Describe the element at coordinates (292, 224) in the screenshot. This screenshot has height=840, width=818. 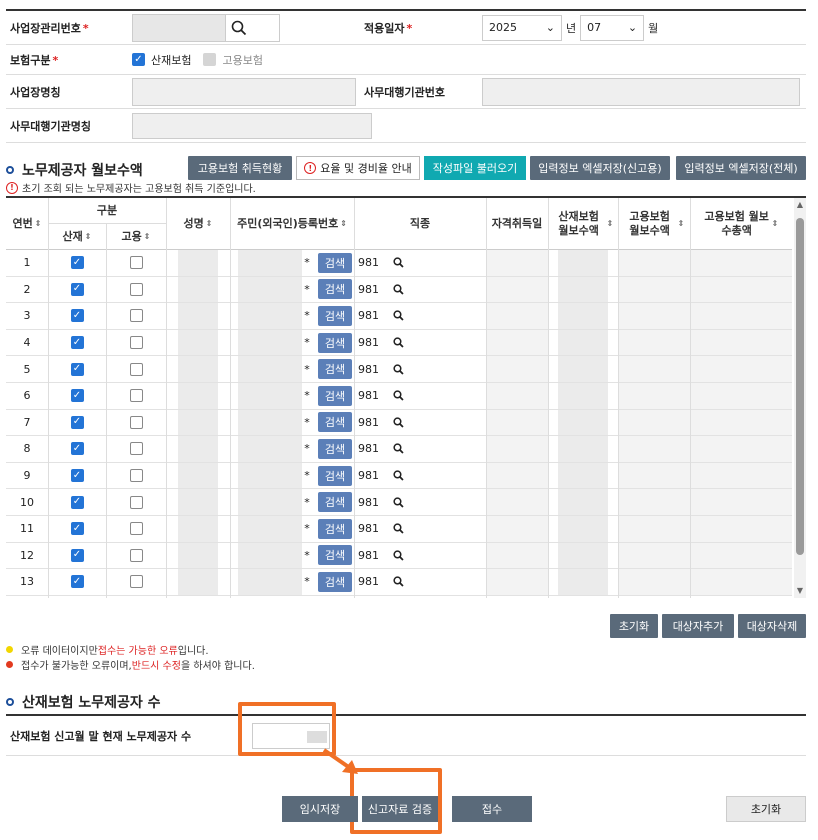
I see `col-rrn: 주민(외국인)등록번호 ⇕` at that location.